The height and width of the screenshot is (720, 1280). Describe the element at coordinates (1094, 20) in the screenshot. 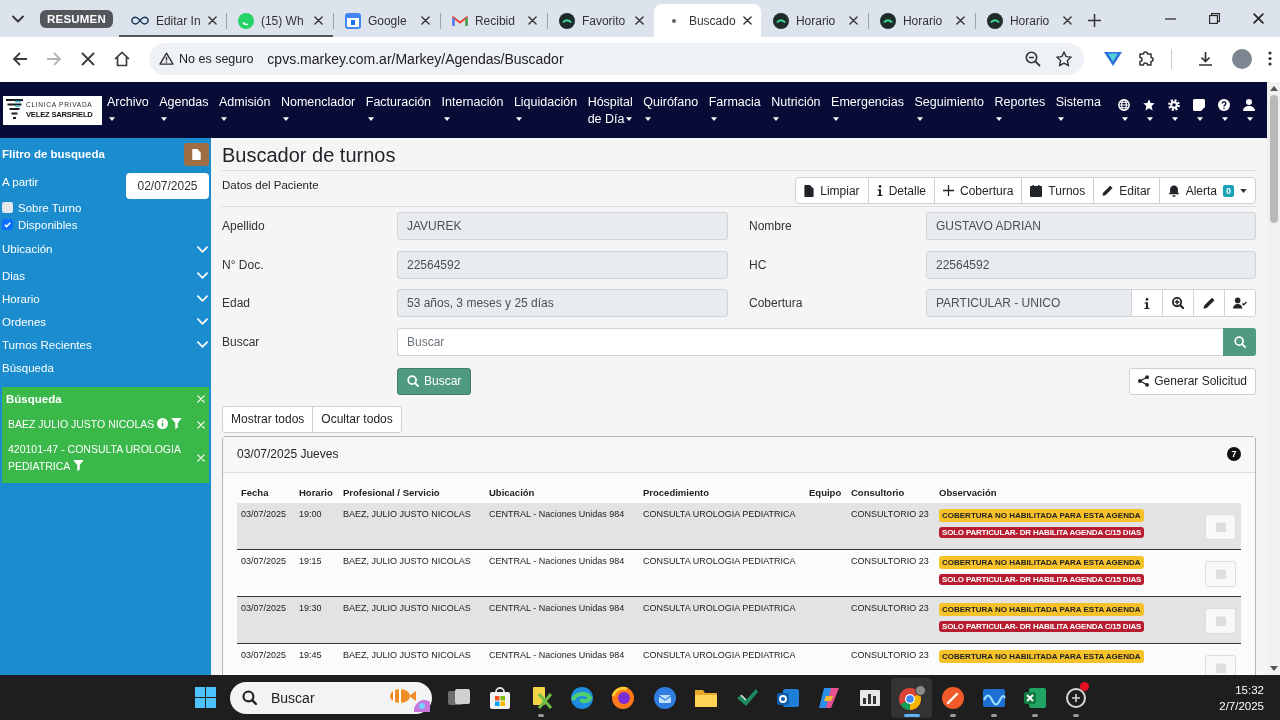

I see `plus-icon` at that location.